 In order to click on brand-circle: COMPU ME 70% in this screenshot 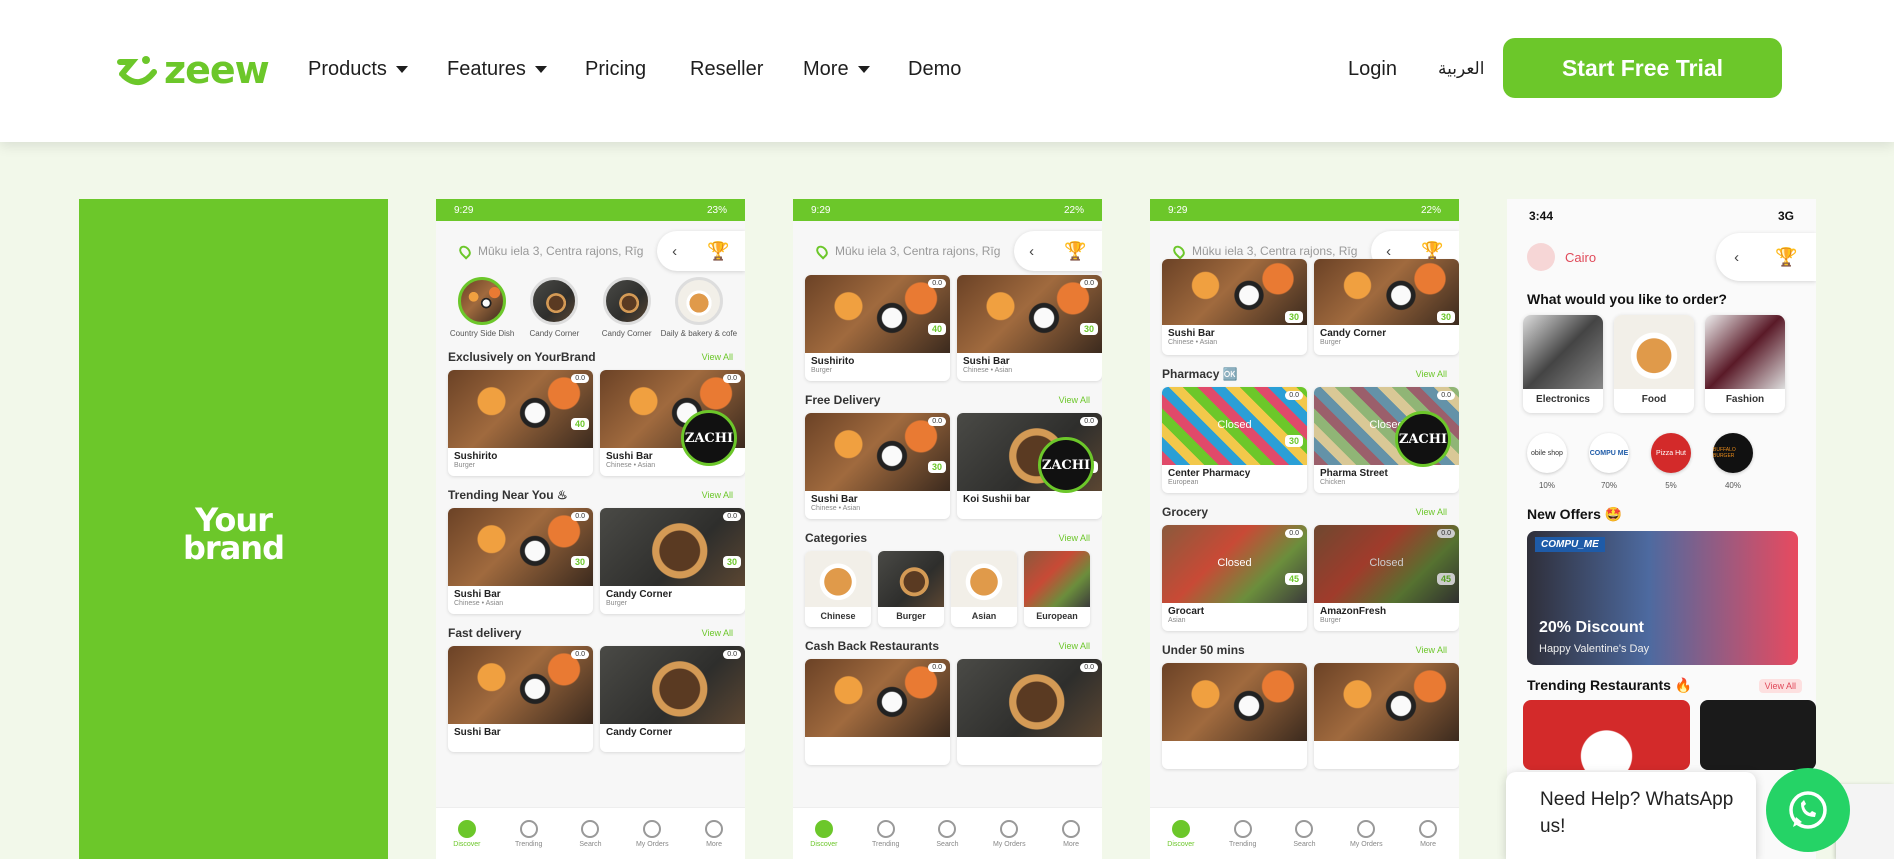, I will do `click(1609, 461)`.